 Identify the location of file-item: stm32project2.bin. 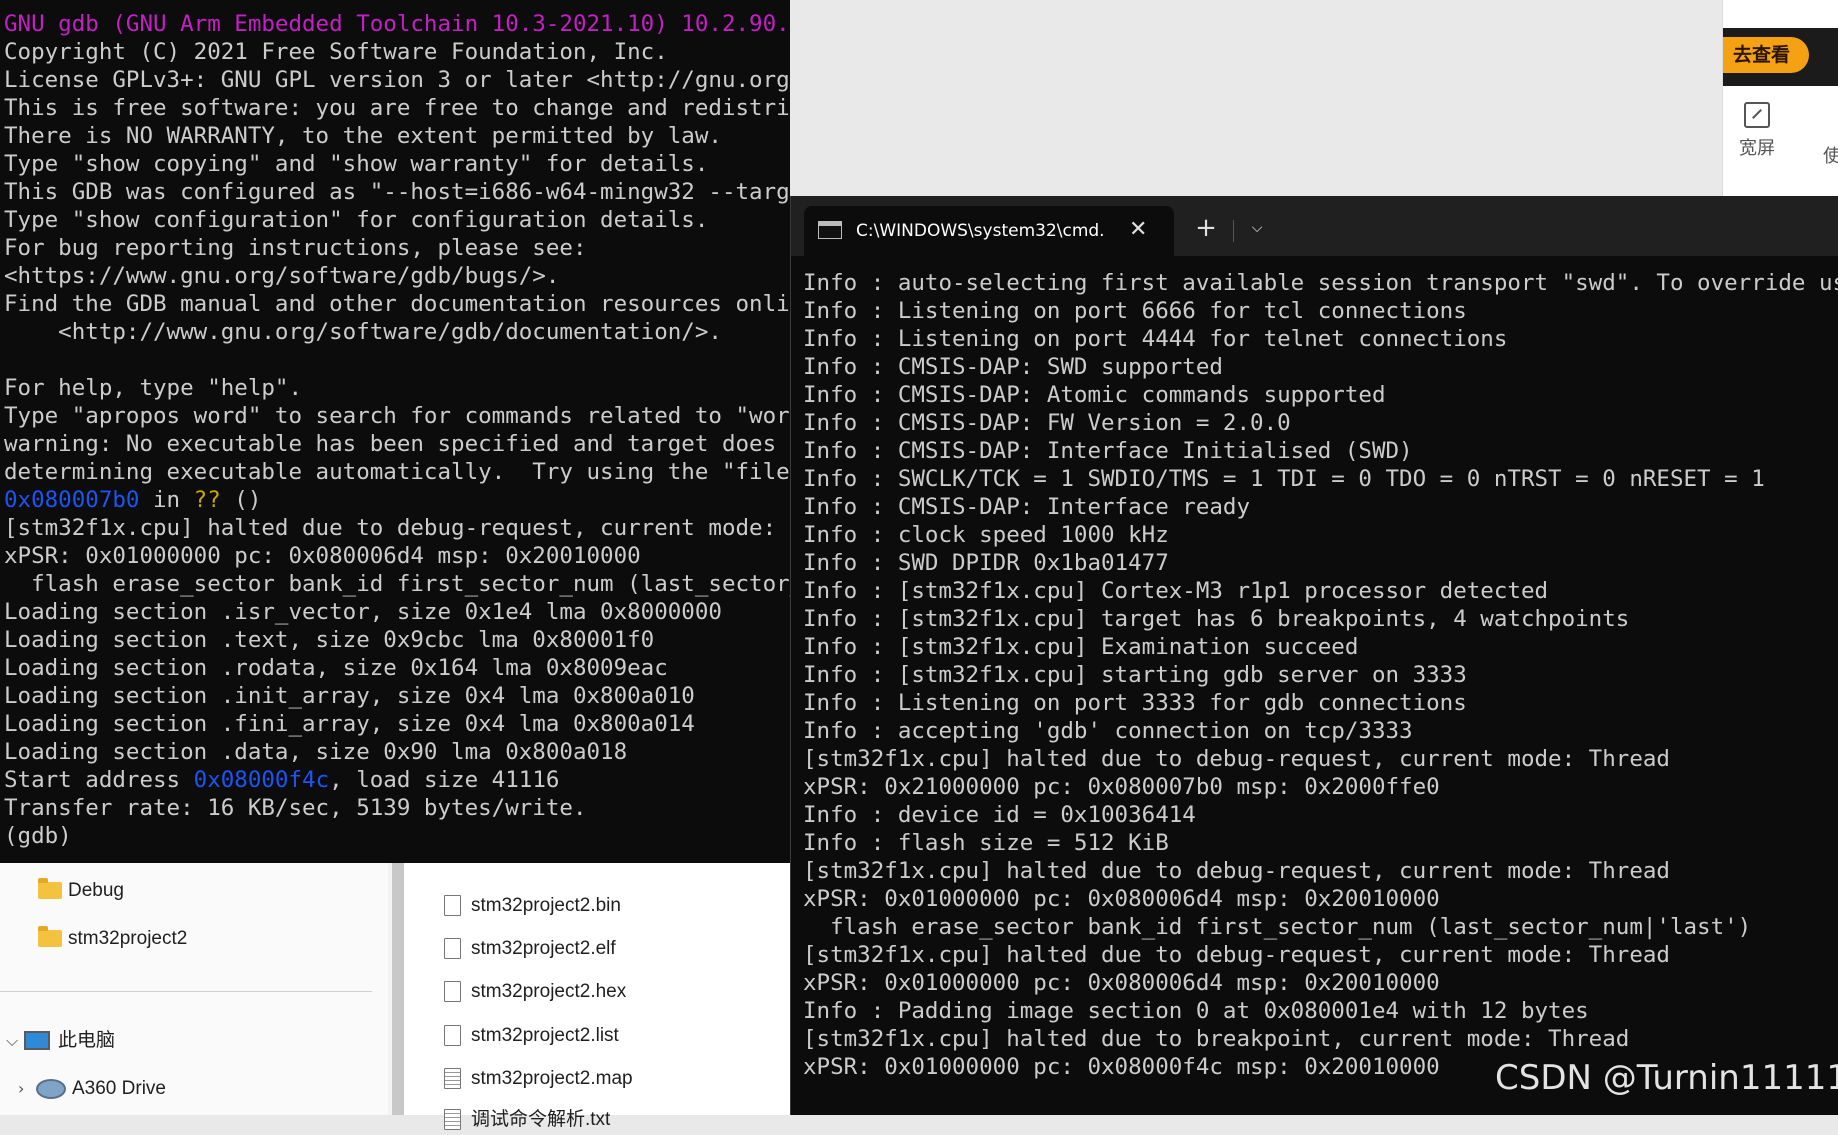
(532, 906).